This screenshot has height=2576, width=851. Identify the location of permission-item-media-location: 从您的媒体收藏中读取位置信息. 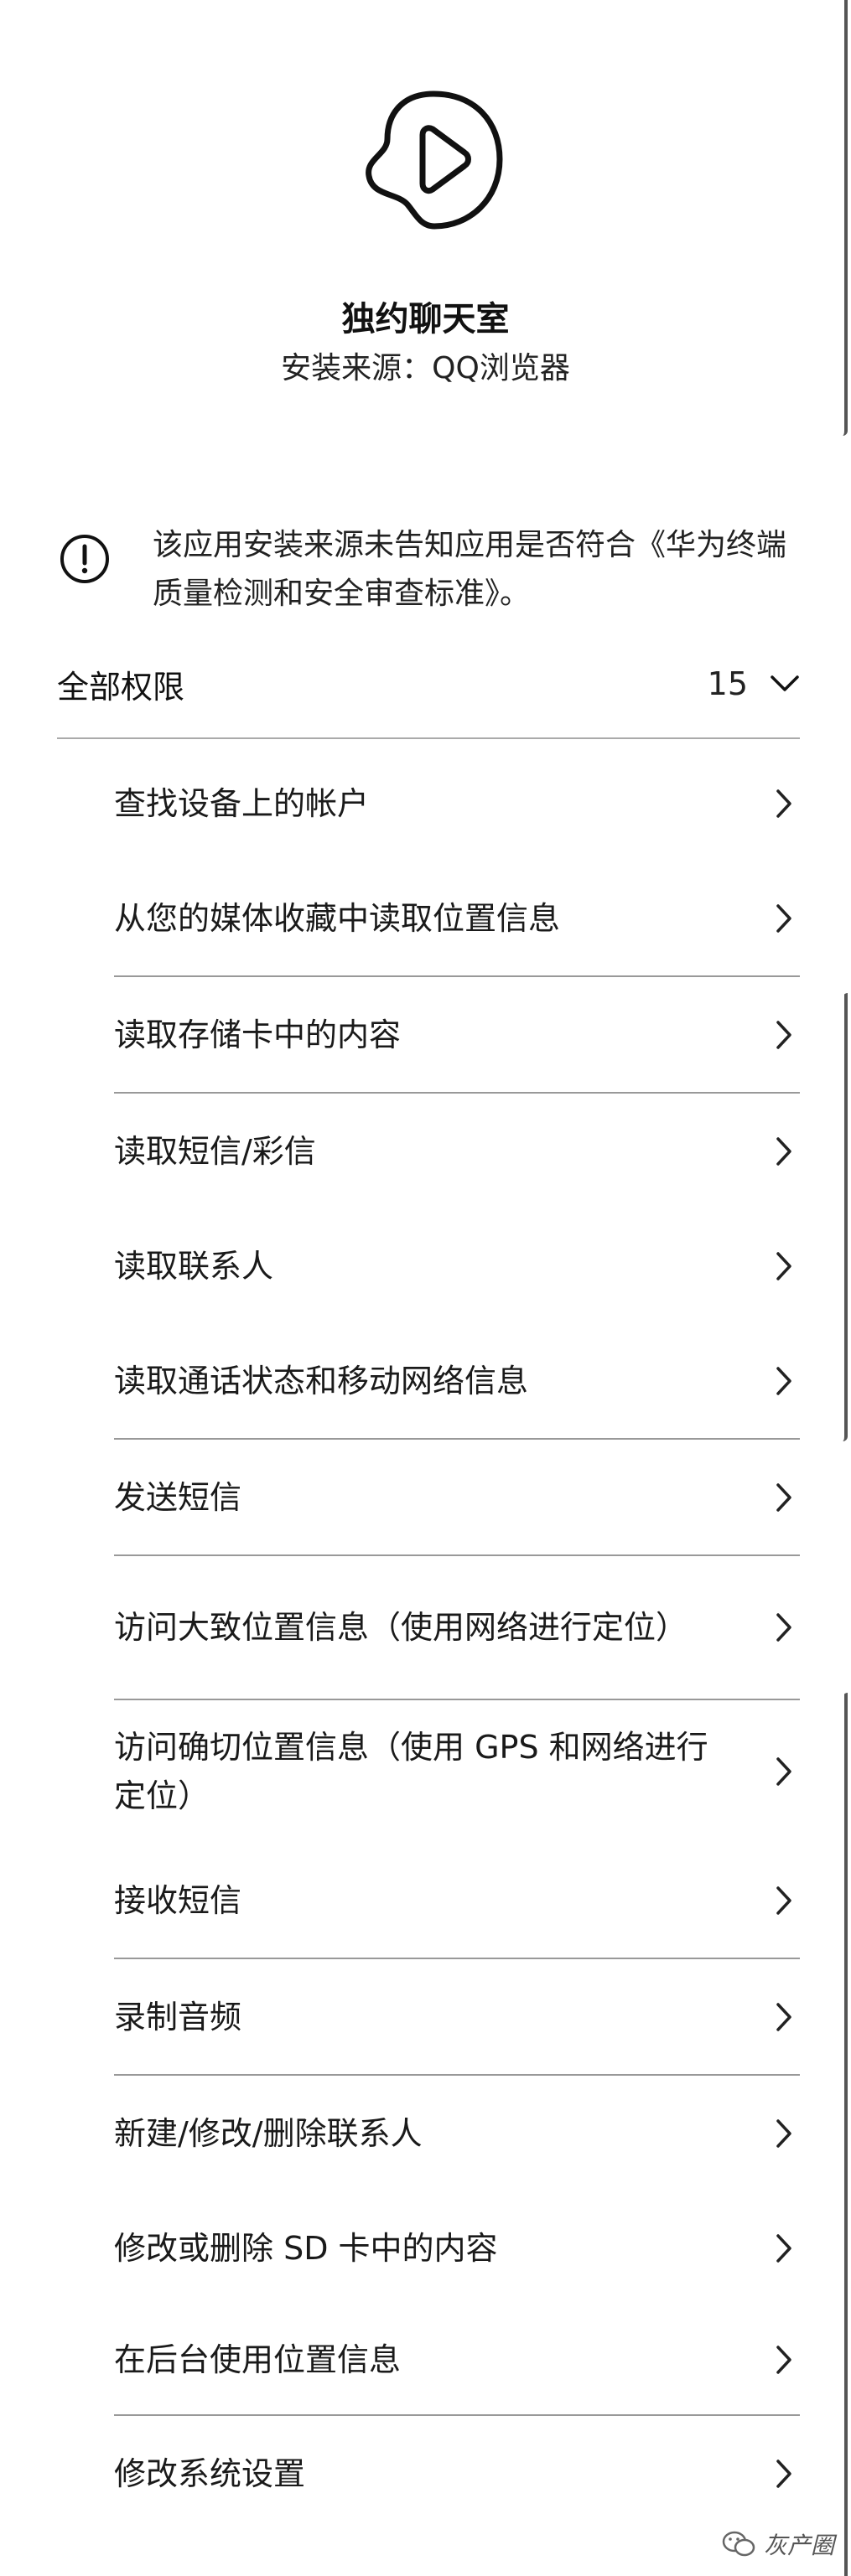
(457, 918).